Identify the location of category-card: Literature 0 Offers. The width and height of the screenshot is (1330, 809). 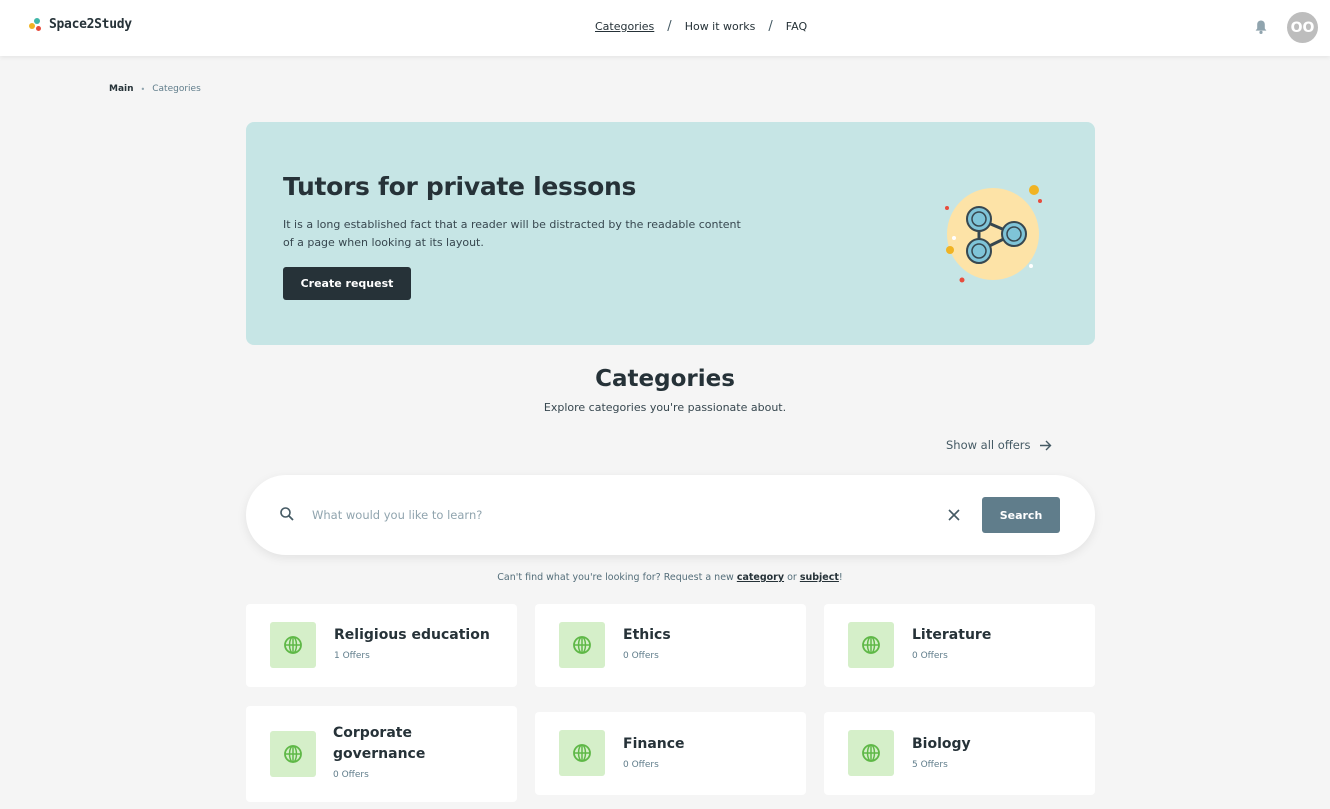
(959, 645).